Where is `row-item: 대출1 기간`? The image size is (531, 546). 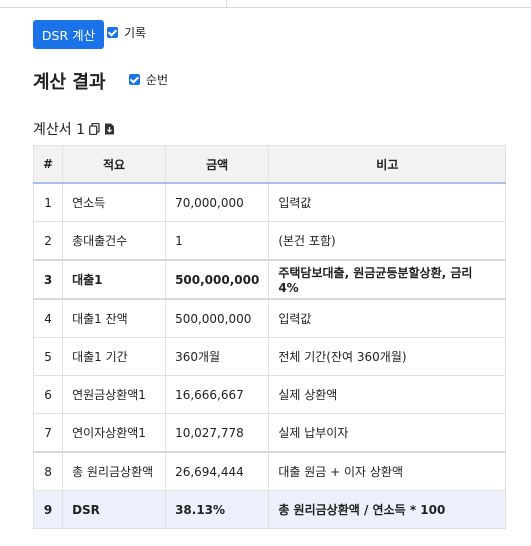 row-item: 대출1 기간 is located at coordinates (114, 356).